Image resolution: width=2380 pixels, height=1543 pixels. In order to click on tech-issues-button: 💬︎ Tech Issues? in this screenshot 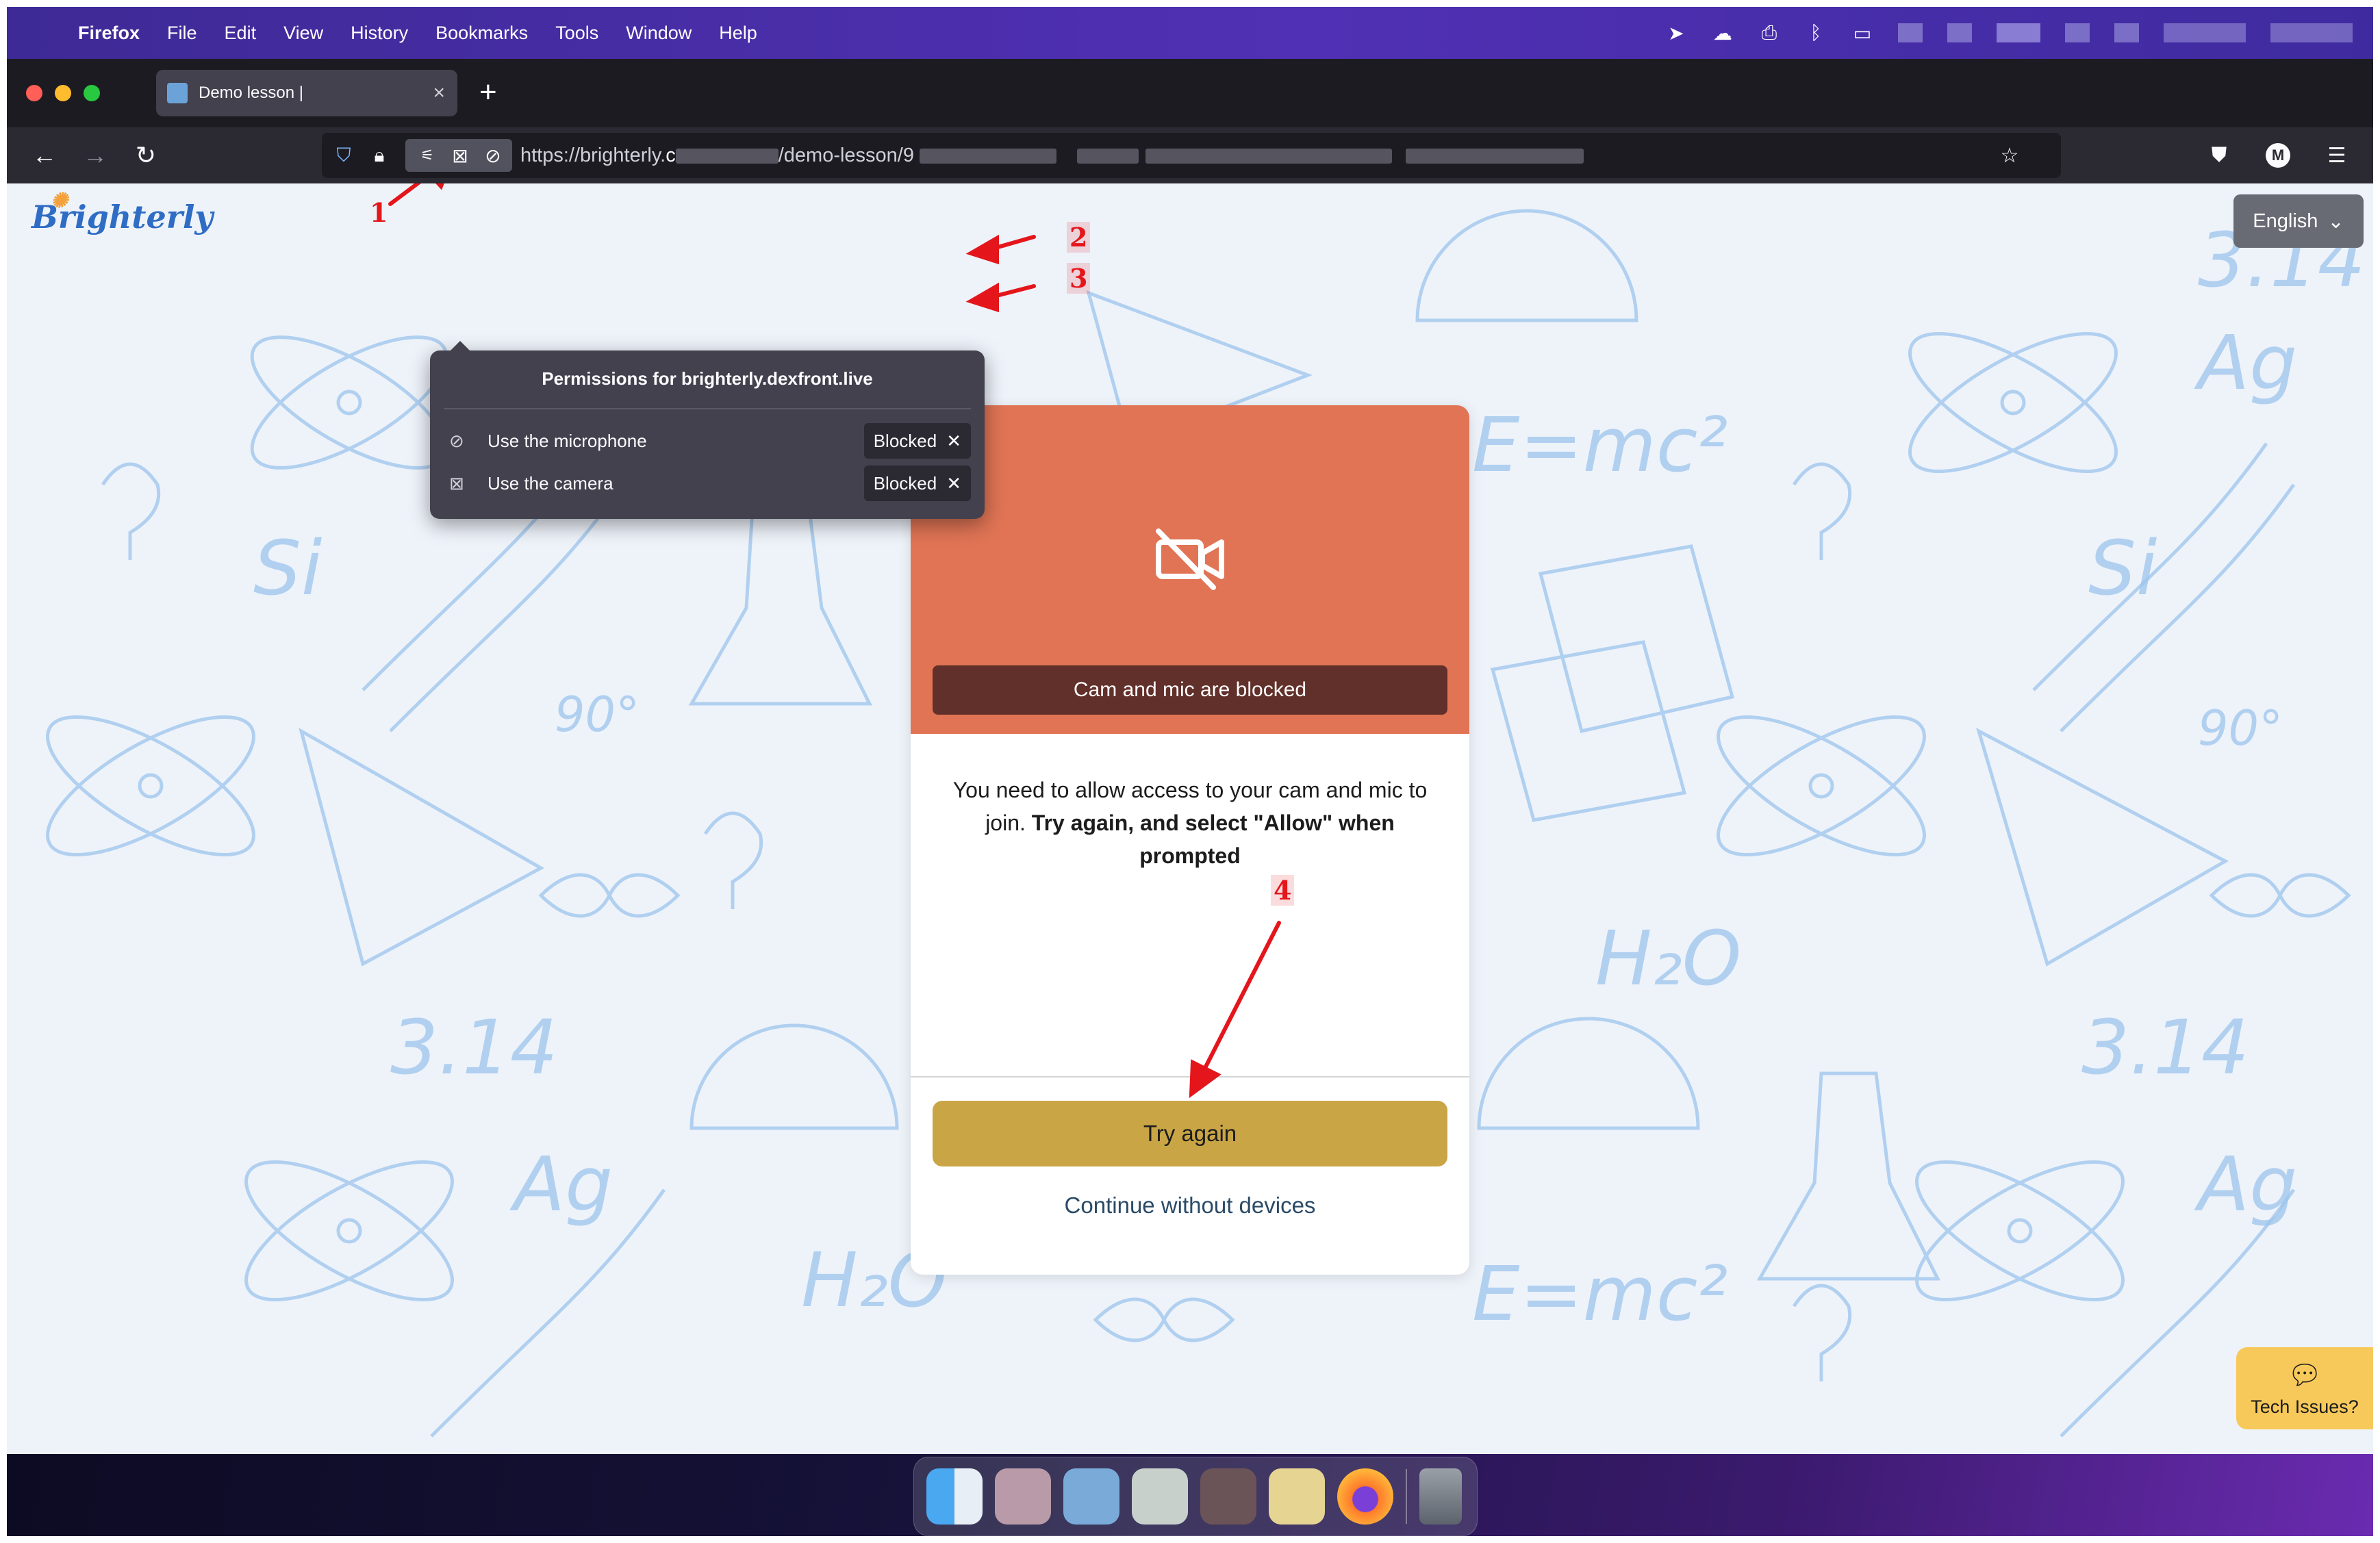, I will do `click(2304, 1388)`.